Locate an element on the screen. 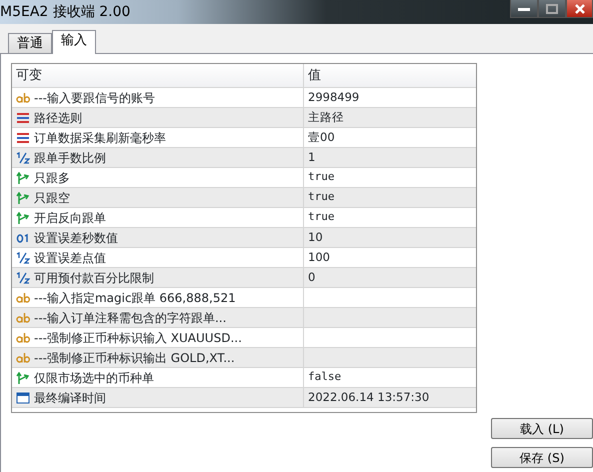 The height and width of the screenshot is (472, 593). save-button: 保存 (S) is located at coordinates (542, 457).